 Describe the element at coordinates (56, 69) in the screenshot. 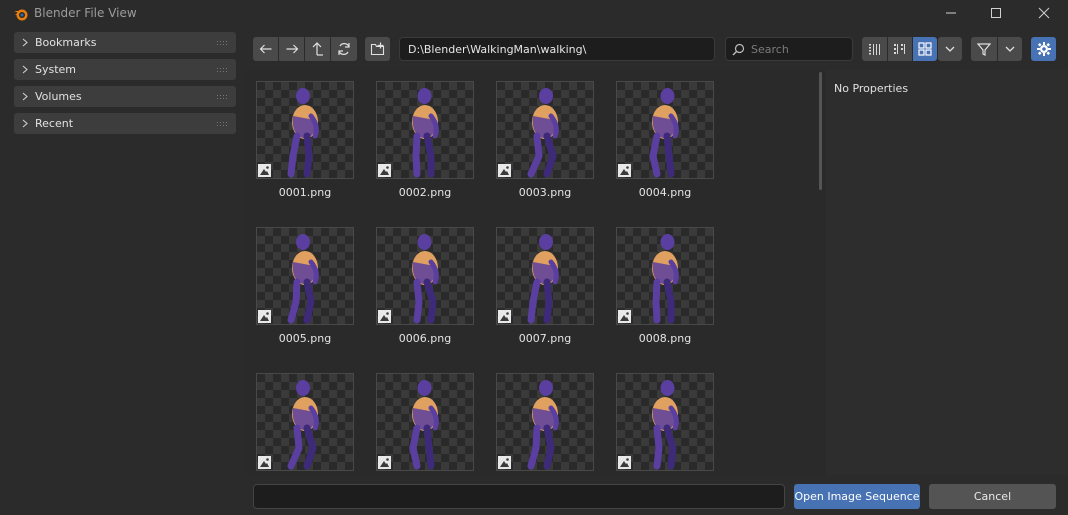

I see `sidebar-item-label: System` at that location.